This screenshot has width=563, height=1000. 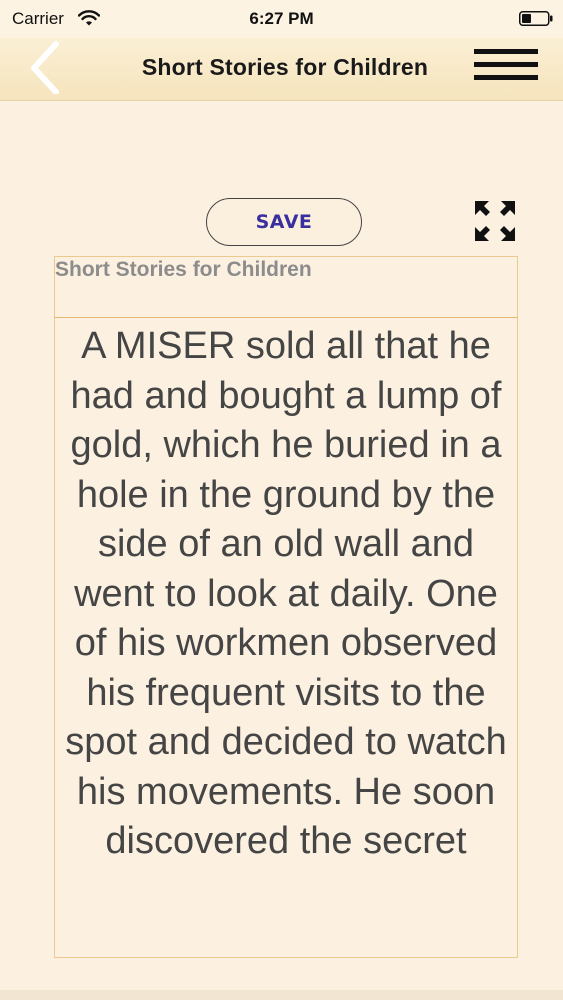 I want to click on story-title-box: Short Stories for Children, so click(x=286, y=287).